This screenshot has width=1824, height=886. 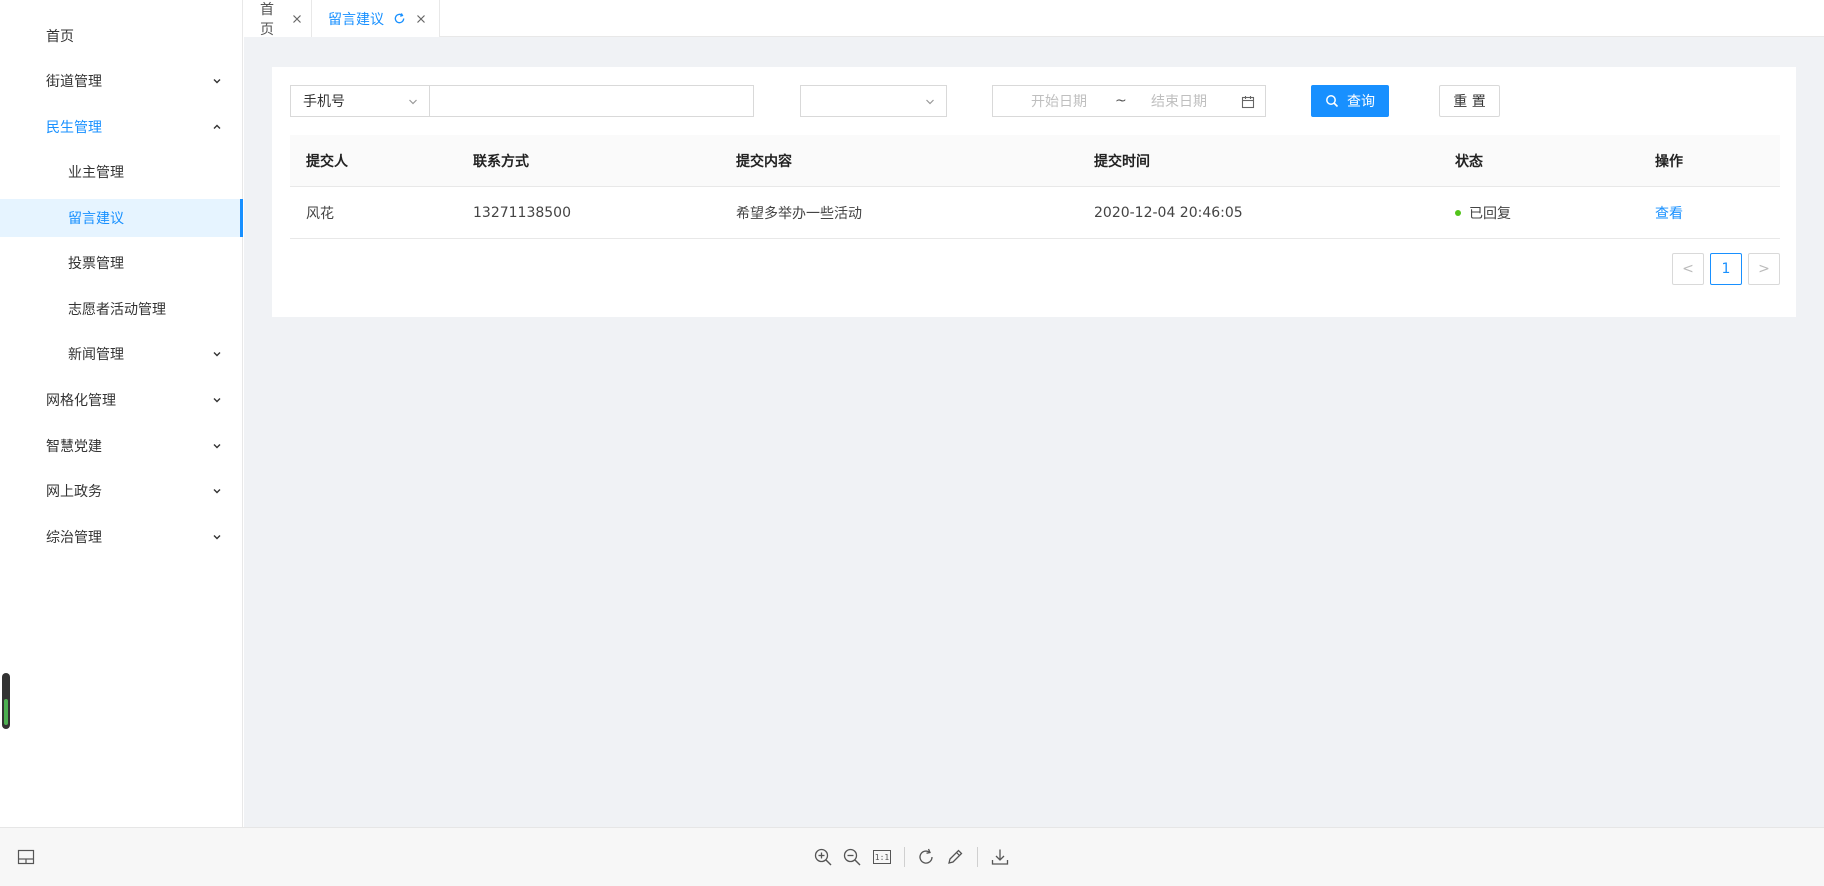 I want to click on sidebar-item-volunteer-activity-management: 志愿者活动管理, so click(x=121, y=309).